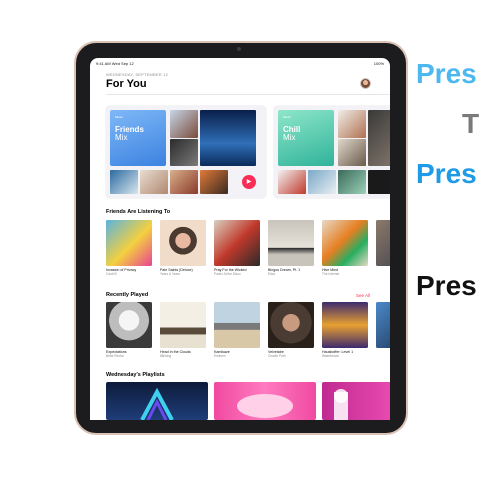 This screenshot has width=480, height=480. I want to click on album-tile: Pale Saints (Deluxe) Years & Years, so click(183, 248).